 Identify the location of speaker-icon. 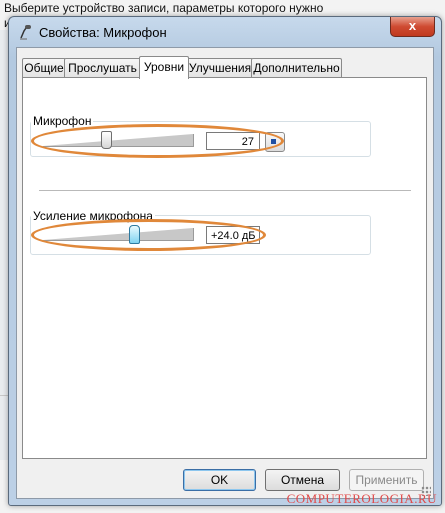
(273, 141).